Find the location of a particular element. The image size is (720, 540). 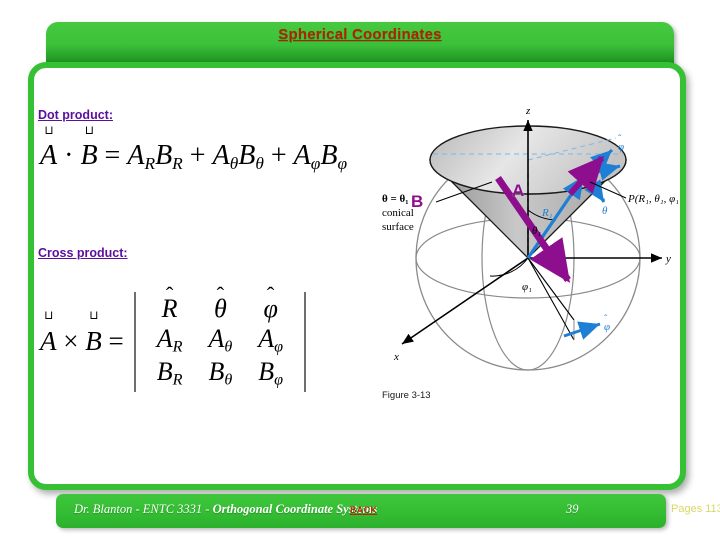

figure-caption: Figure 3-13 is located at coordinates (406, 395).